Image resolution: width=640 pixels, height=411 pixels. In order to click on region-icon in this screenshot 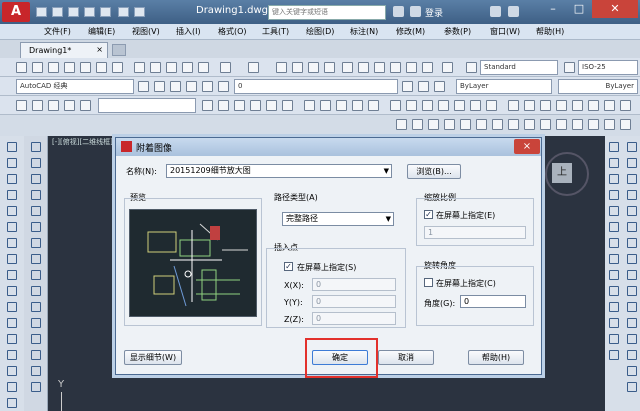, I will do `click(12, 403)`.